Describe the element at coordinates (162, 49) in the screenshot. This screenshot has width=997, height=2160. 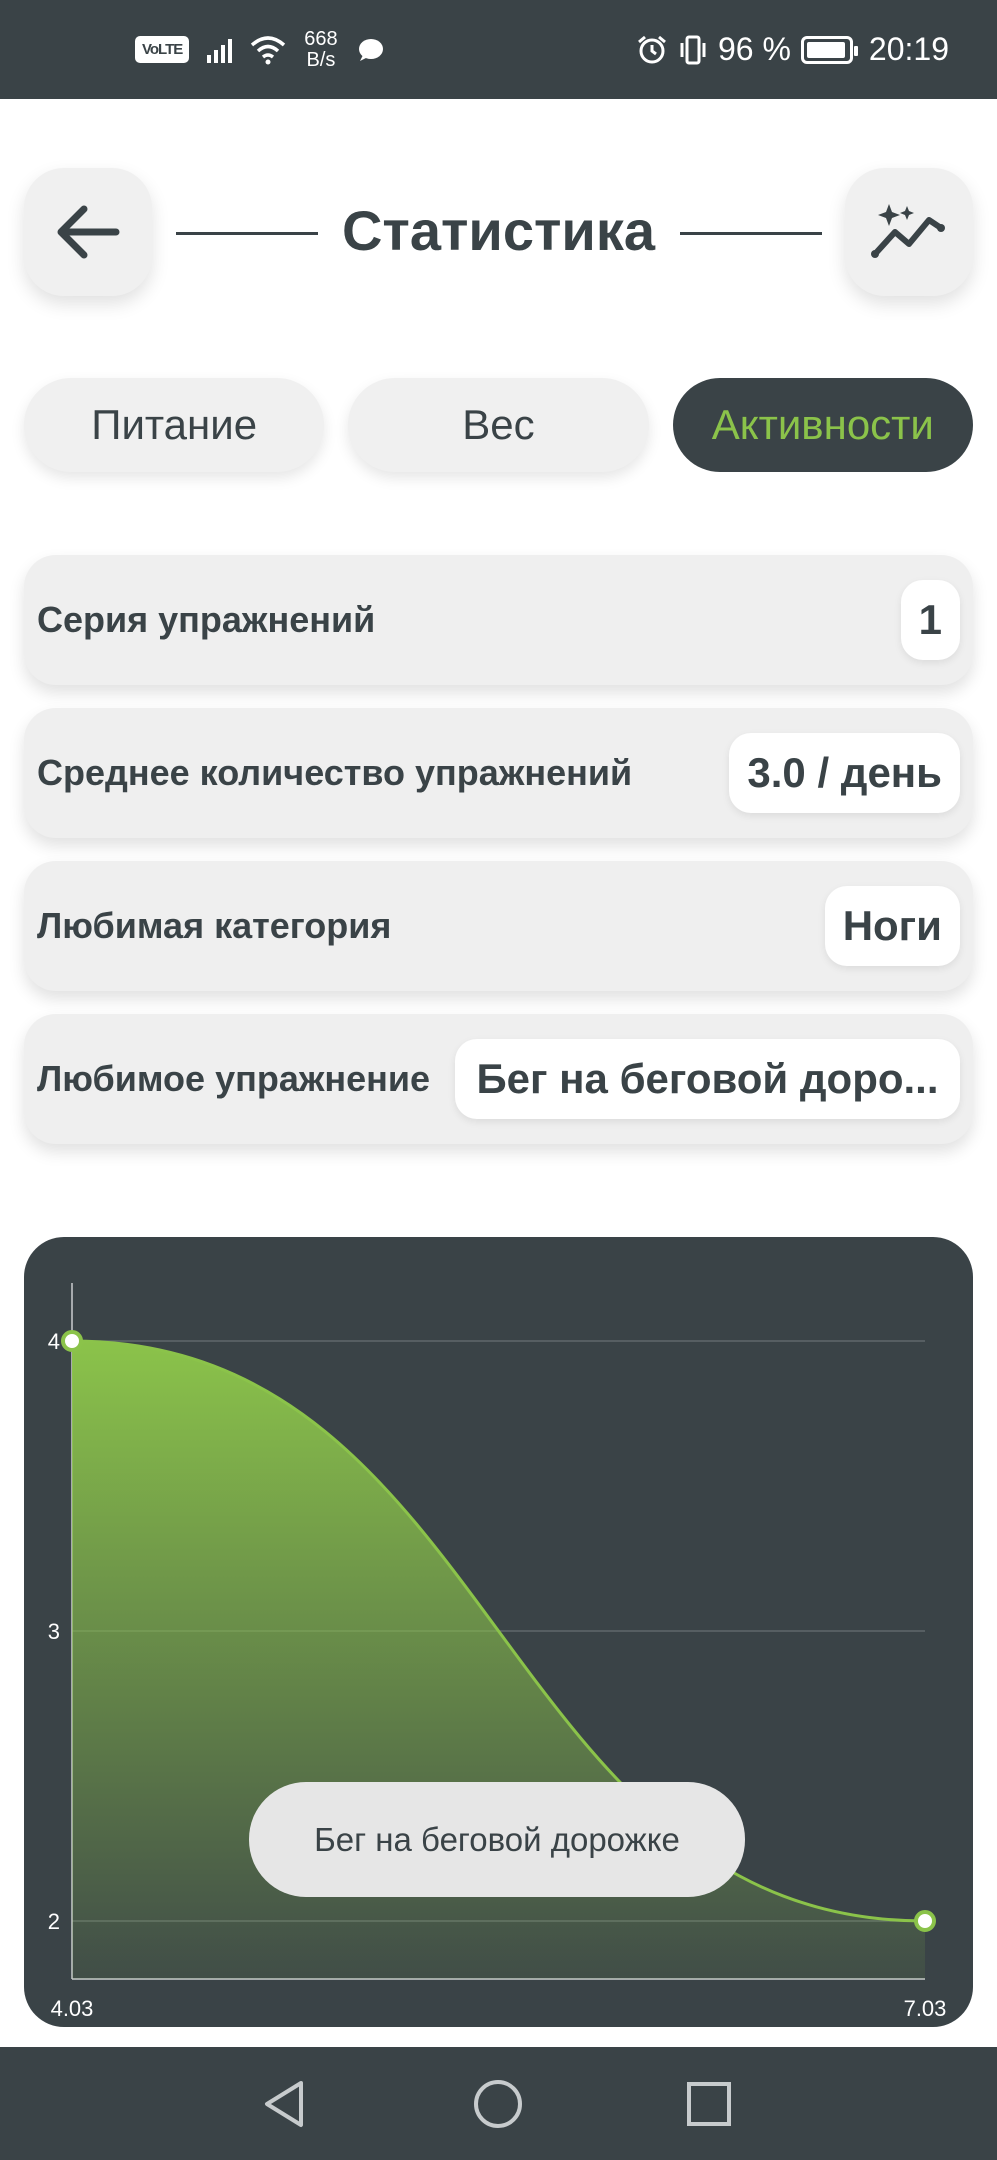
I see `volte-badge: VoLTE` at that location.